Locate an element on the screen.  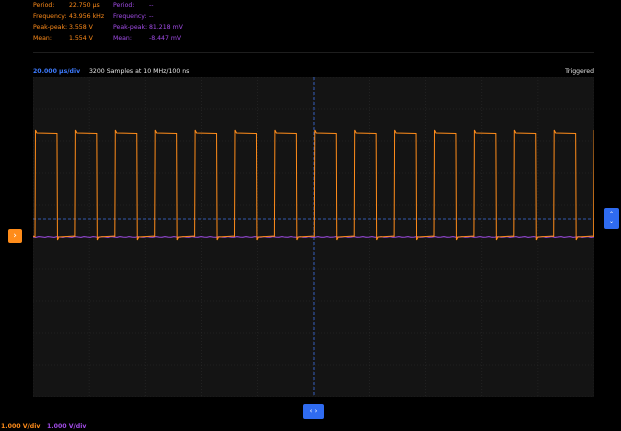
ch1-period-value: 22.750 µs is located at coordinates (84, 5).